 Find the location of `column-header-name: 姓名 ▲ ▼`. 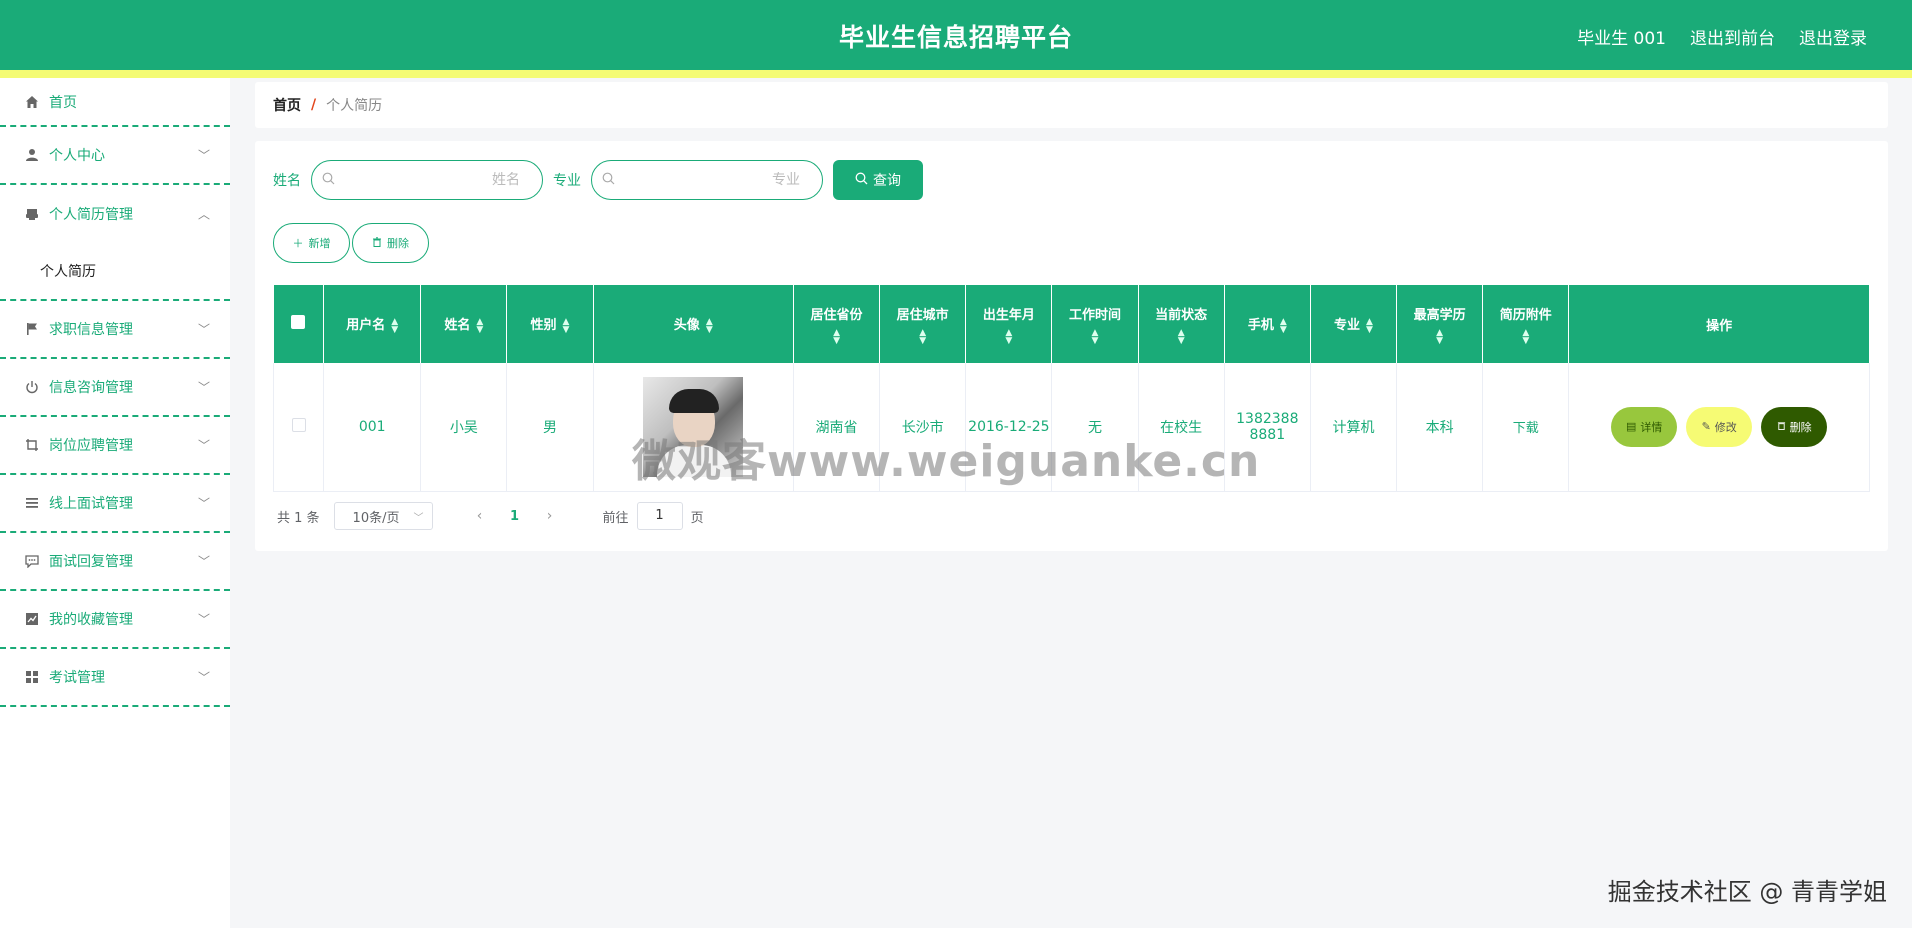

column-header-name: 姓名 ▲ ▼ is located at coordinates (464, 324).